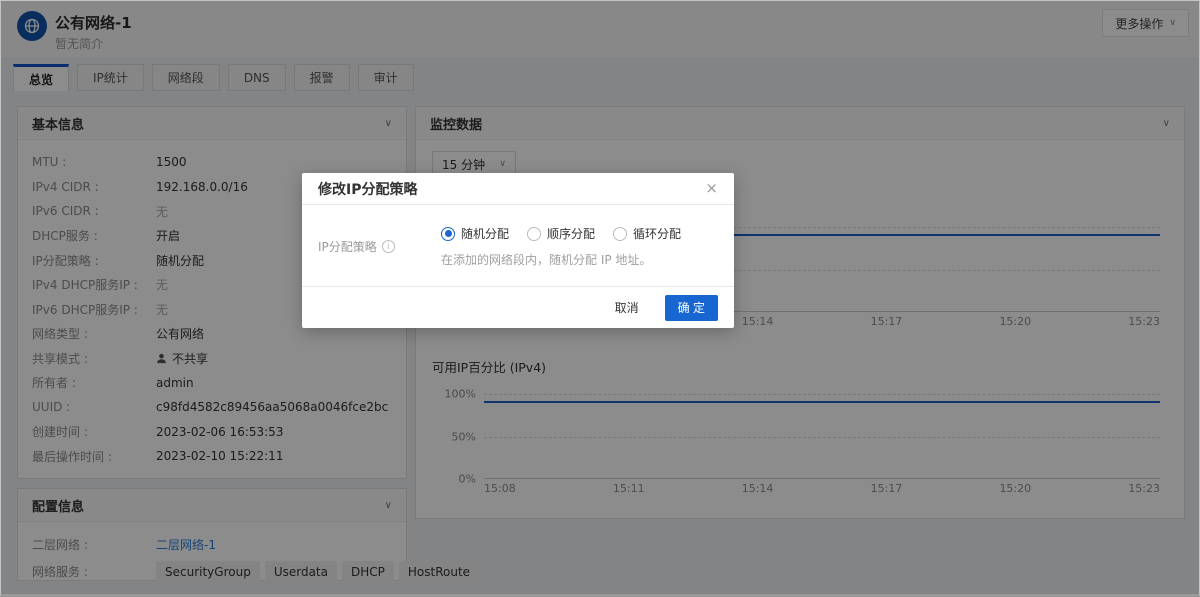  What do you see at coordinates (627, 307) in the screenshot?
I see `cancel-button: 取消` at bounding box center [627, 307].